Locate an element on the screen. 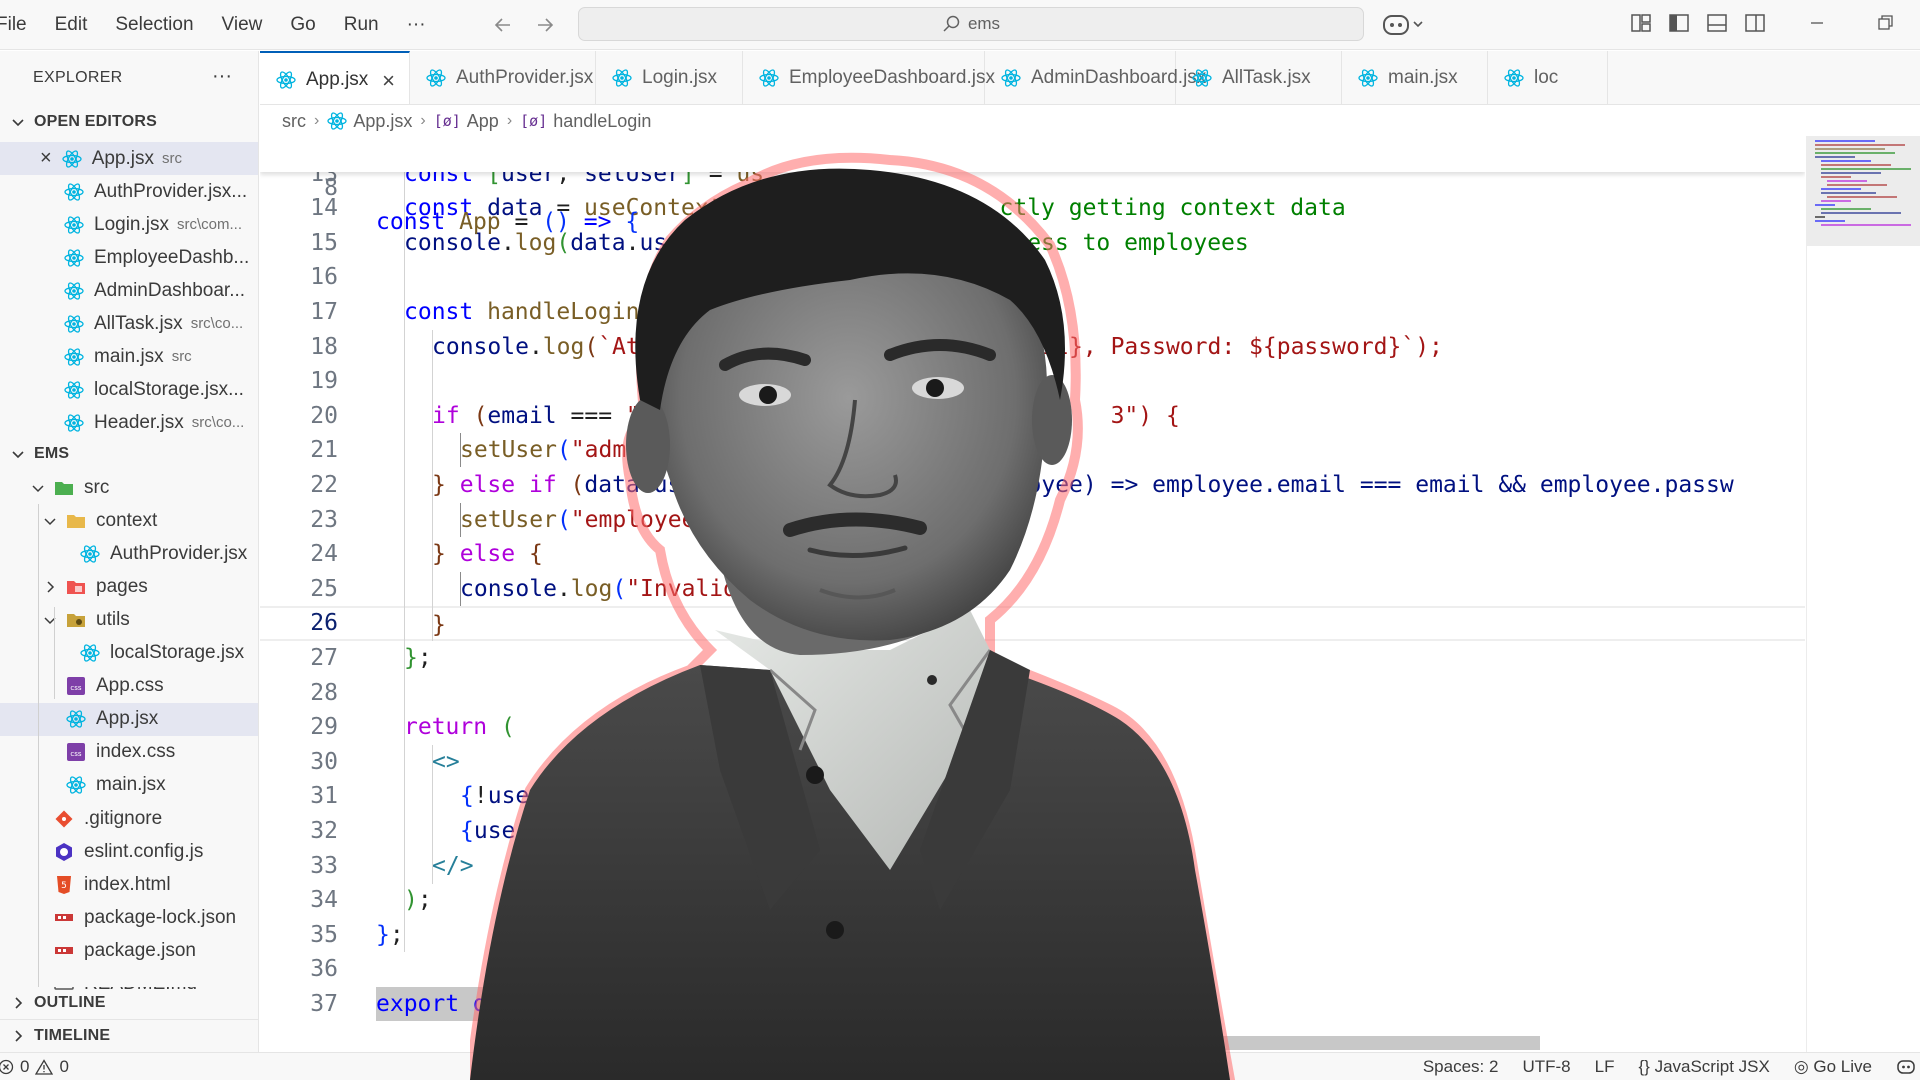 The height and width of the screenshot is (1080, 1920). search-icon is located at coordinates (951, 23).